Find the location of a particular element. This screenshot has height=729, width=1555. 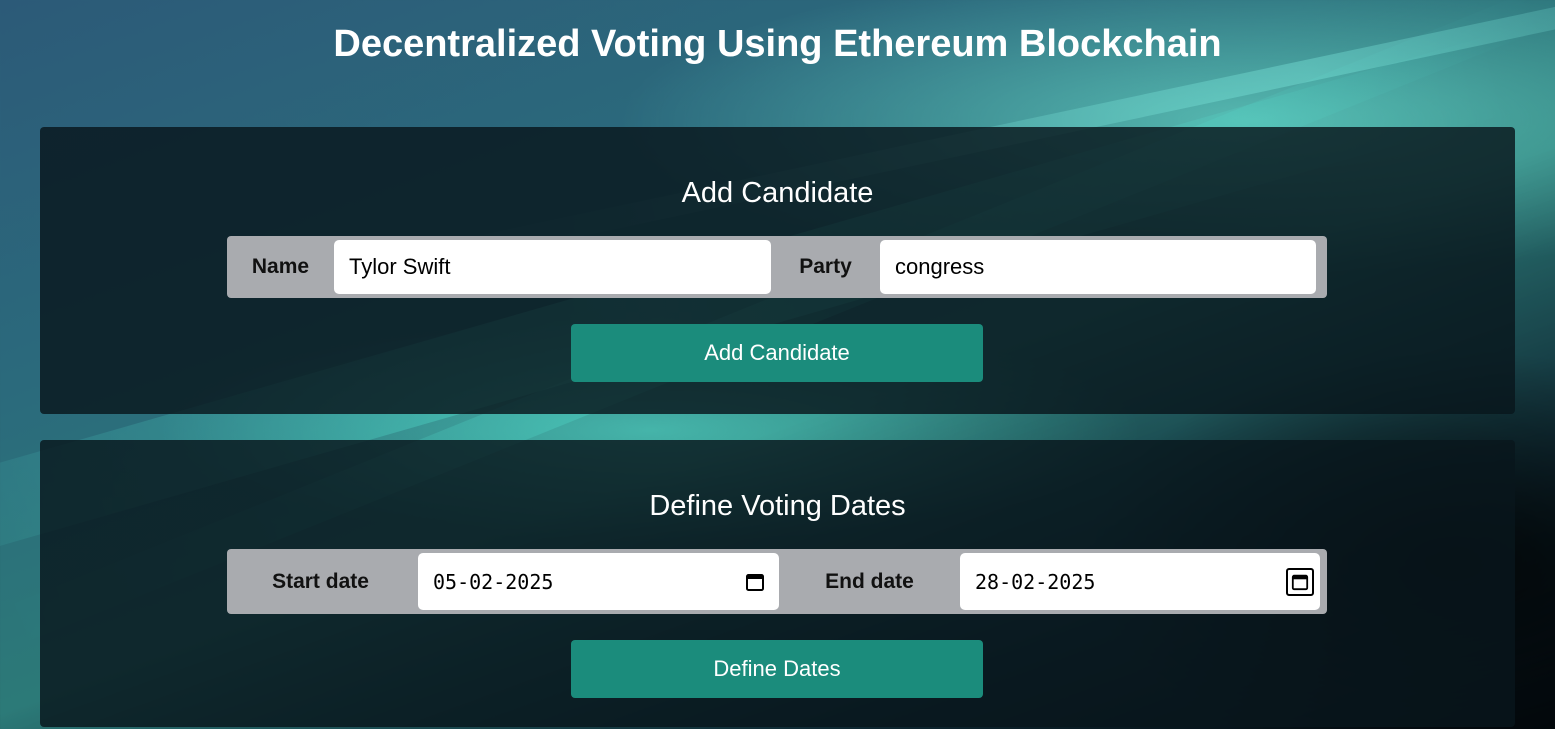

end-date-label: End date is located at coordinates (869, 581).